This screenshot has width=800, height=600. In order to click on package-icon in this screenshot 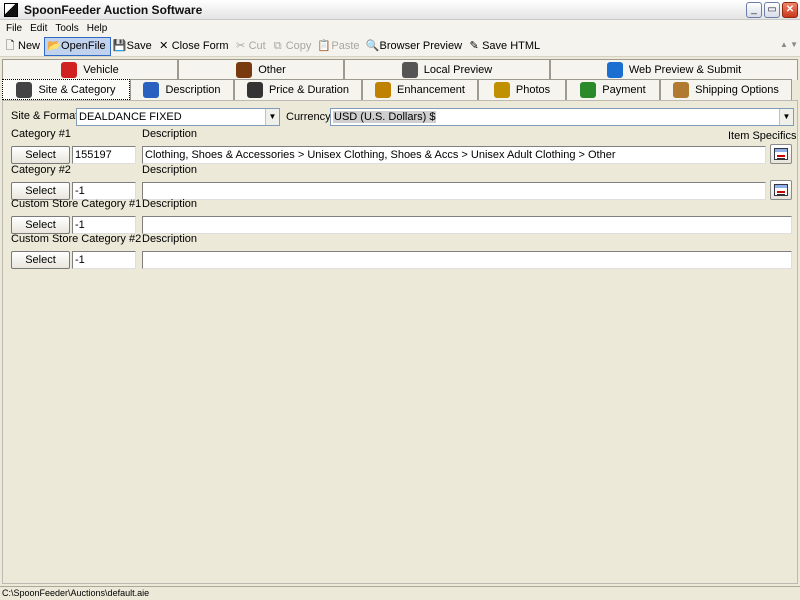, I will do `click(681, 90)`.